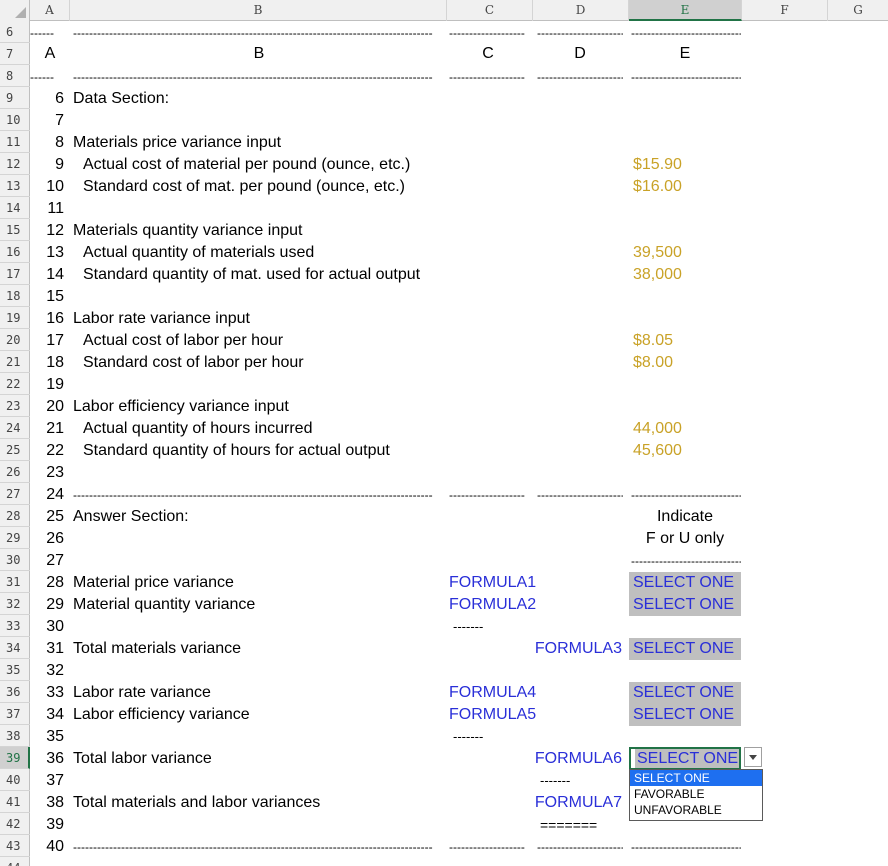 This screenshot has height=866, width=888. Describe the element at coordinates (142, 693) in the screenshot. I see `labor-rate-variance-label: Labor rate variance` at that location.